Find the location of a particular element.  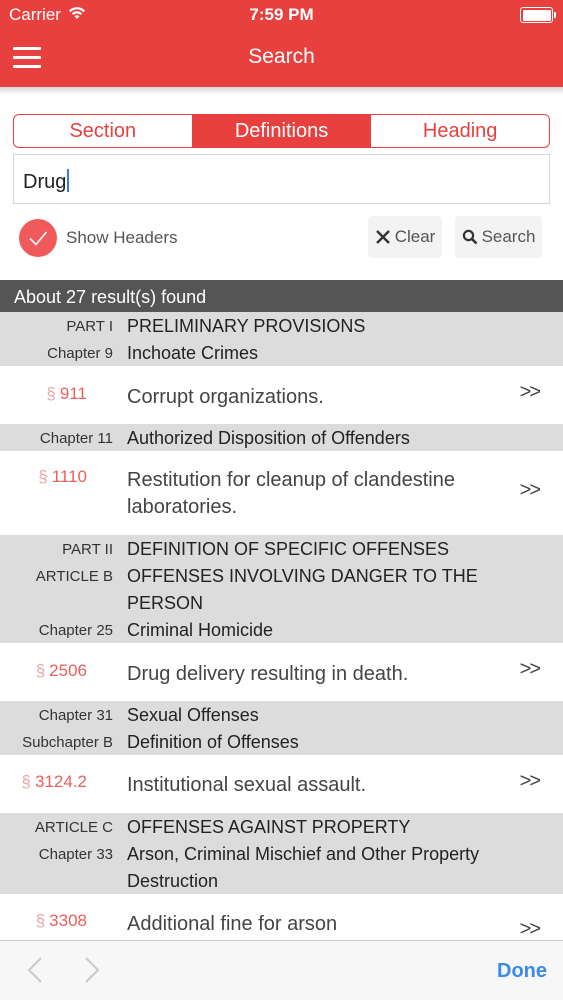

header-row: PART I PRELIMINARY PROVISIONS is located at coordinates (281, 326).